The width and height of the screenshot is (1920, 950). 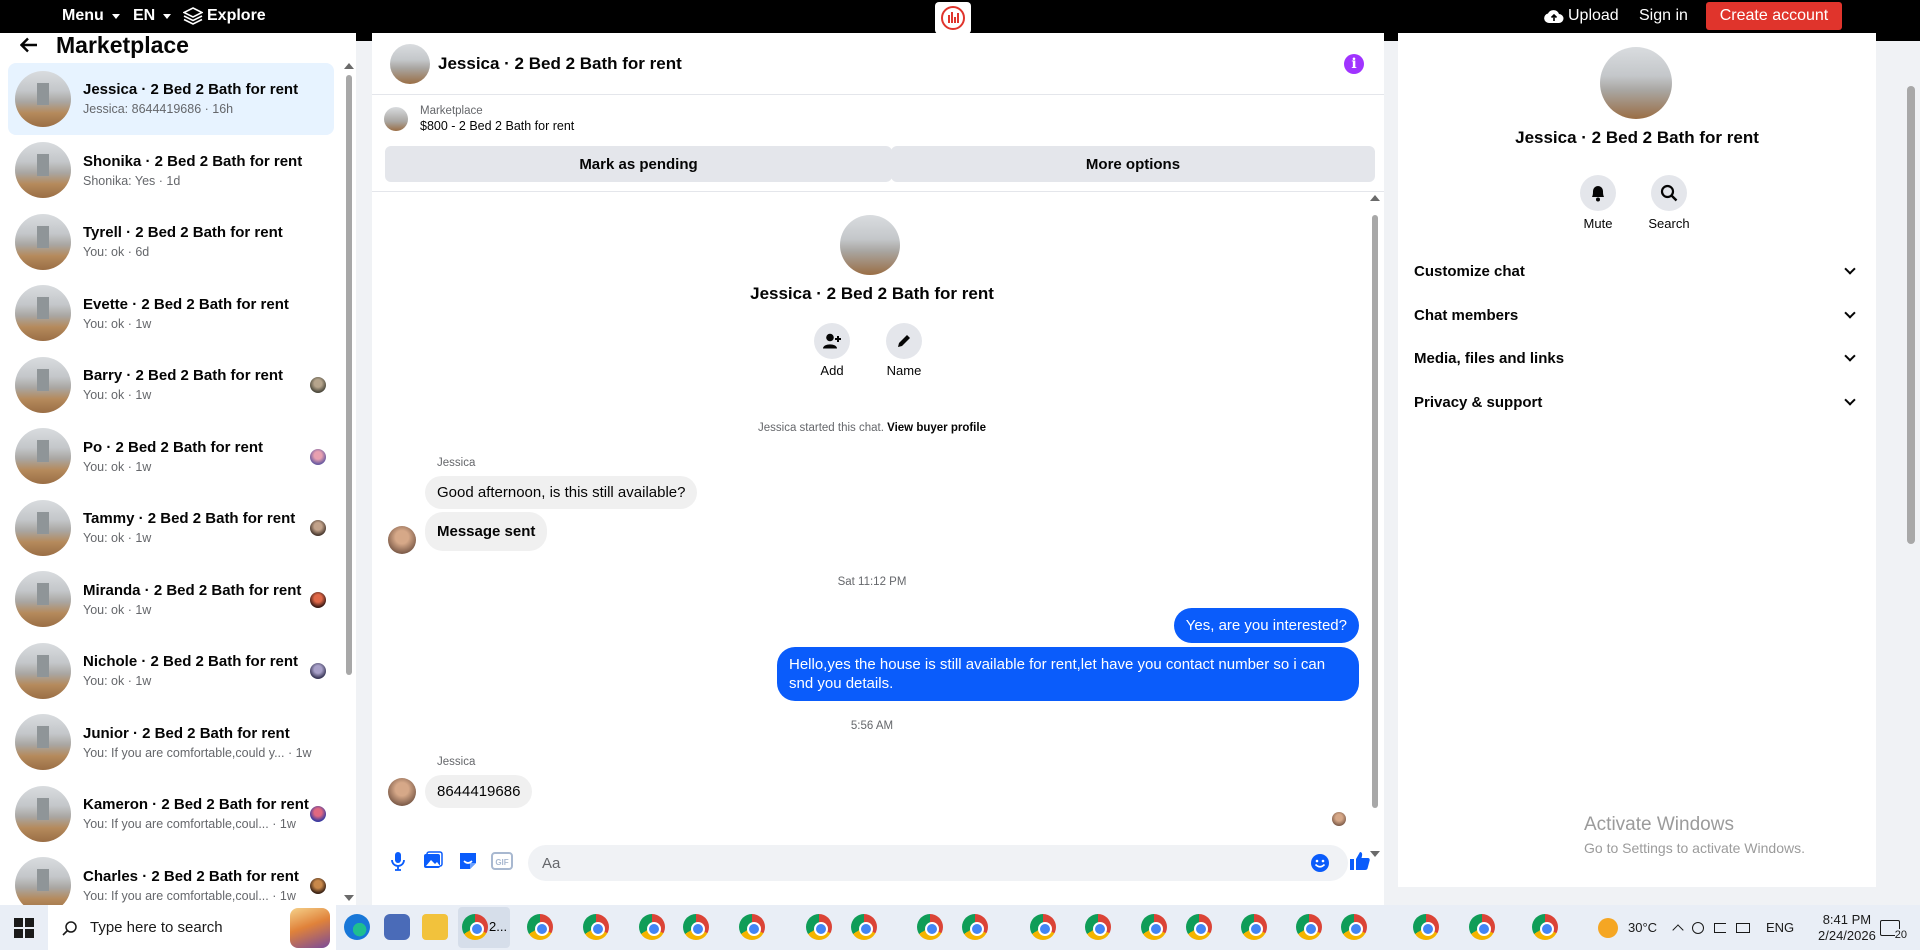 What do you see at coordinates (171, 457) in the screenshot?
I see `conversation-item: Po · 2 Bed 2 Bath for rent You: ok · 1w` at bounding box center [171, 457].